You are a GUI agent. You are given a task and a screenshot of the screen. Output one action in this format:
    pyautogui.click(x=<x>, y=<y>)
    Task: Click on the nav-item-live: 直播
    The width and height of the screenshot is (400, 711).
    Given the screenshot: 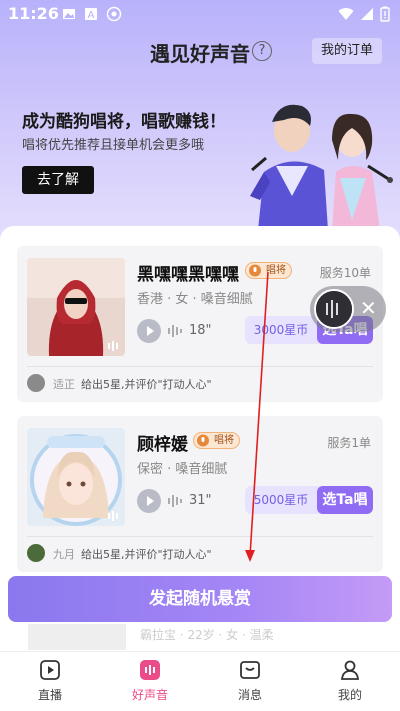 What is the action you would take?
    pyautogui.click(x=50, y=680)
    